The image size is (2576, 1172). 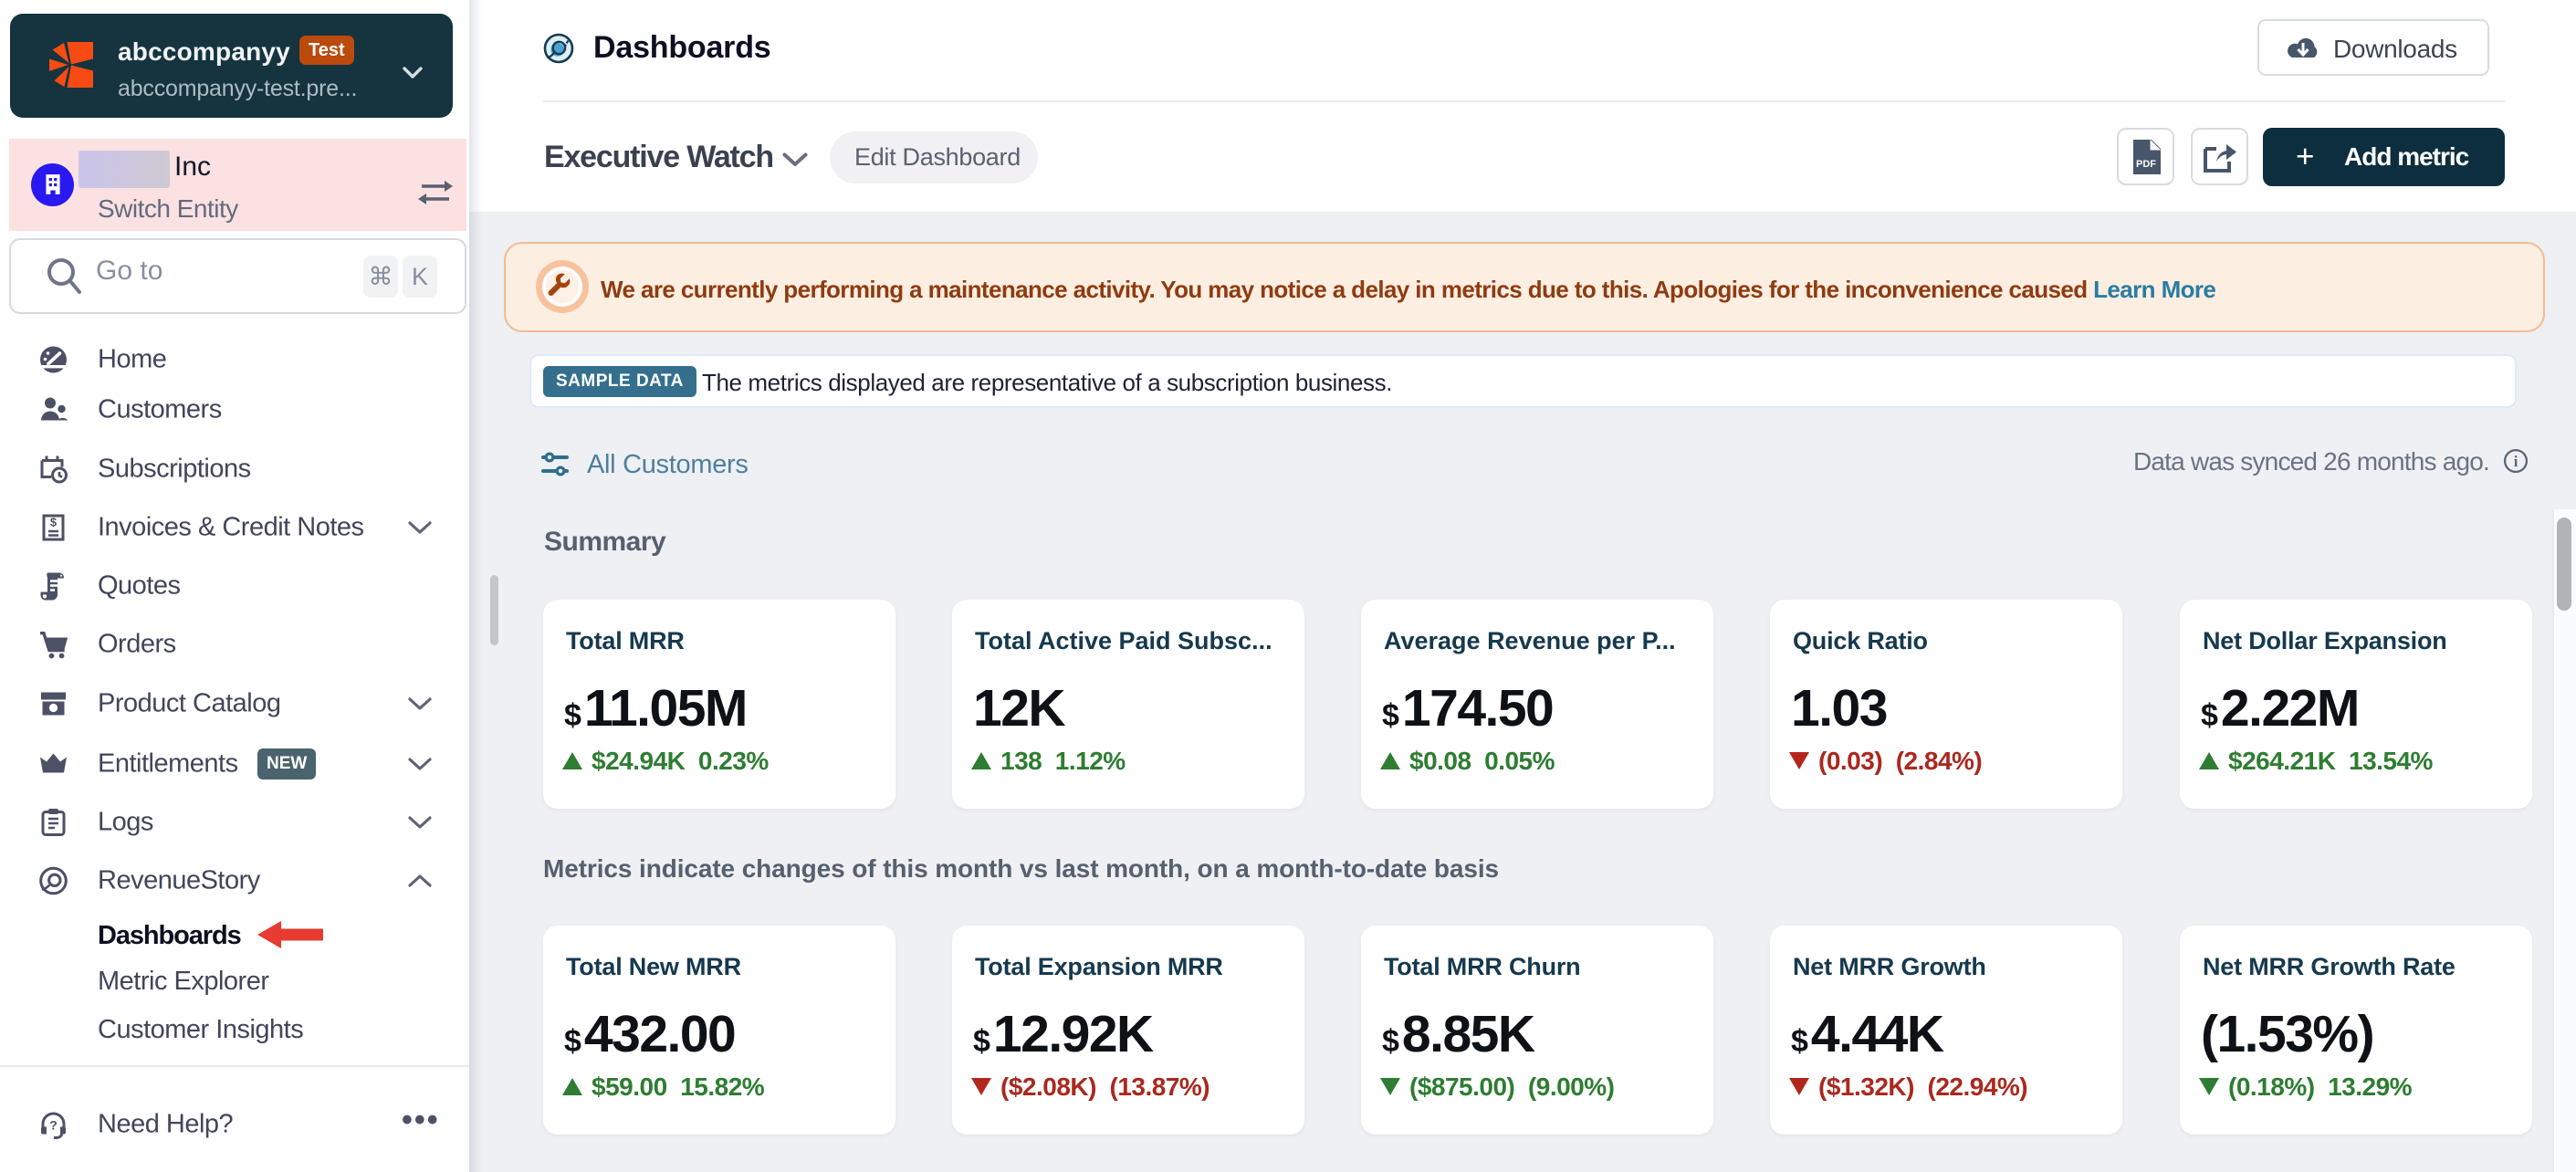 What do you see at coordinates (2146, 164) in the screenshot?
I see `svg-text: PDF` at bounding box center [2146, 164].